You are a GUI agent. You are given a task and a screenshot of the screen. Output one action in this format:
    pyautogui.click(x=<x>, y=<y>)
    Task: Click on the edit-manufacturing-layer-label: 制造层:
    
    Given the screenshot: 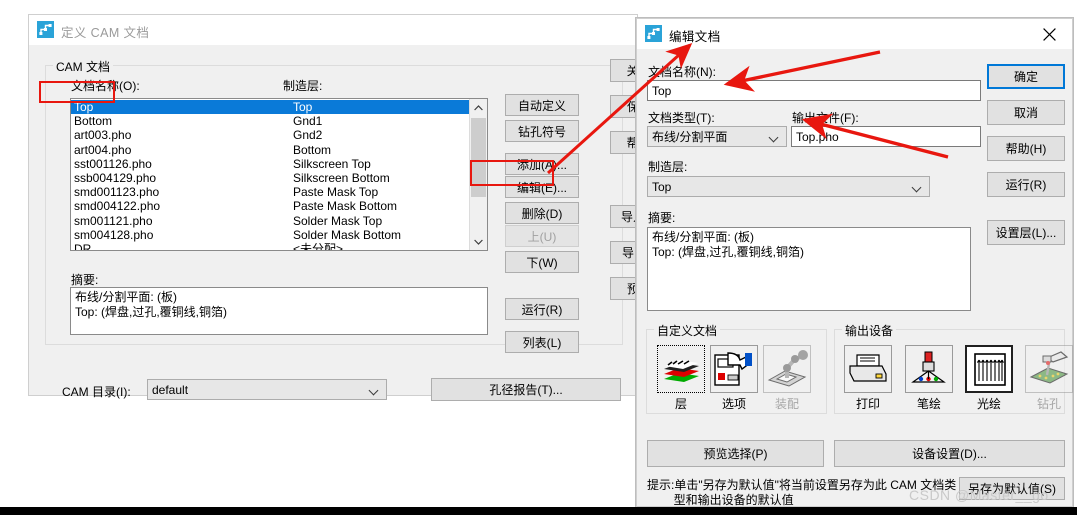 What is the action you would take?
    pyautogui.click(x=668, y=167)
    